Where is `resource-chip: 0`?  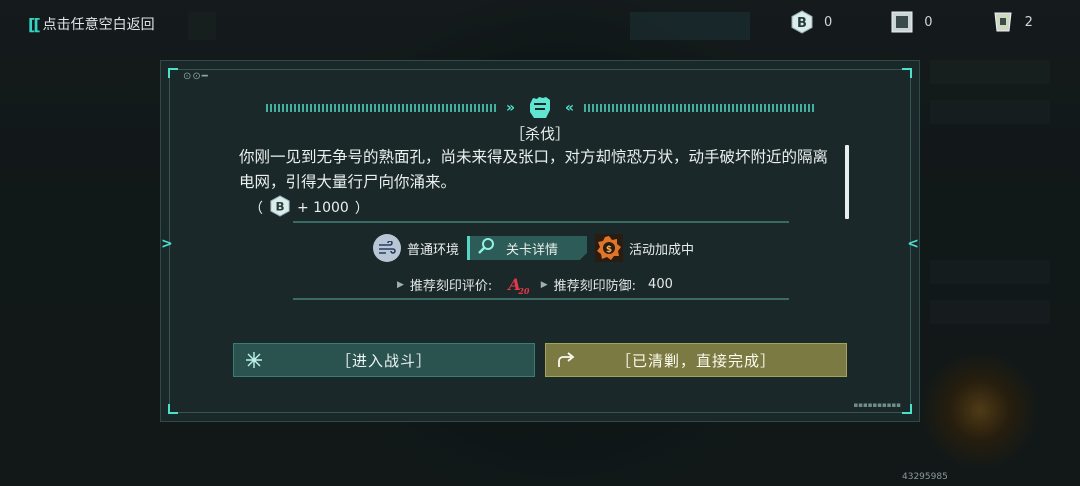
resource-chip: 0 is located at coordinates (911, 22).